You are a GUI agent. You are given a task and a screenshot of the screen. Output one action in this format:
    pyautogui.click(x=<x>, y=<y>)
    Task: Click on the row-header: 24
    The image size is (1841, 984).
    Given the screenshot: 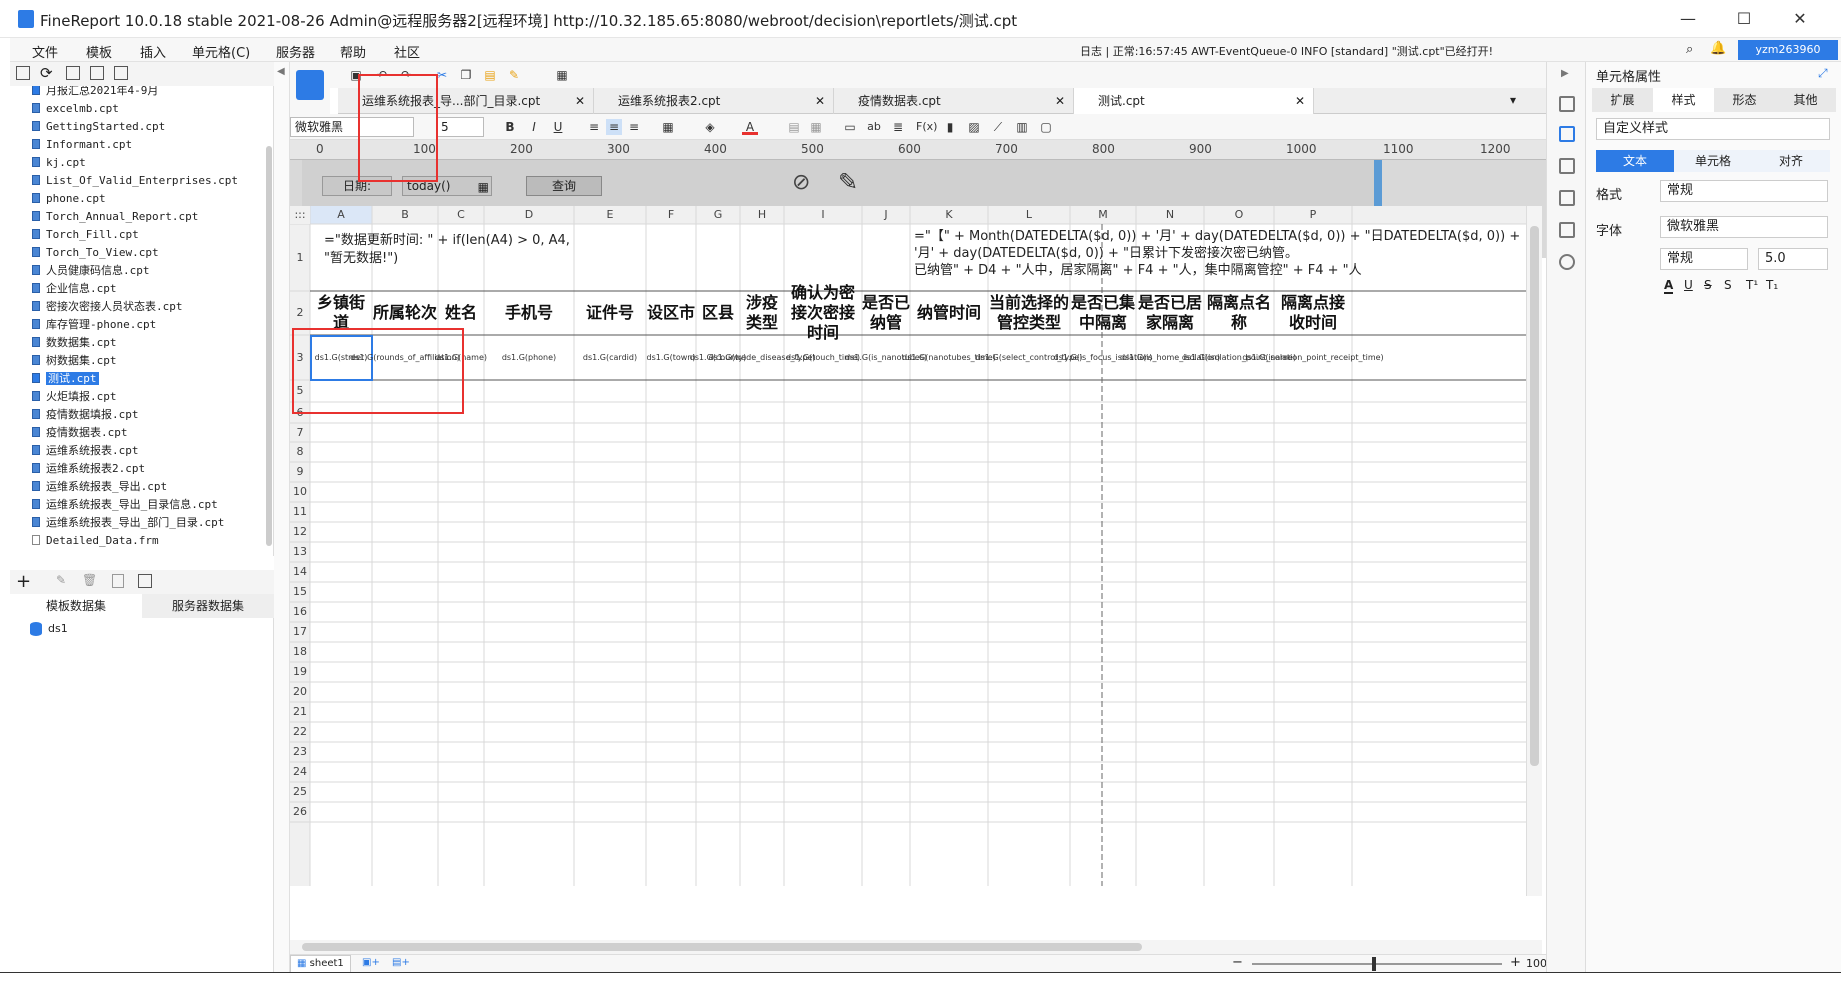 What is the action you would take?
    pyautogui.click(x=300, y=772)
    